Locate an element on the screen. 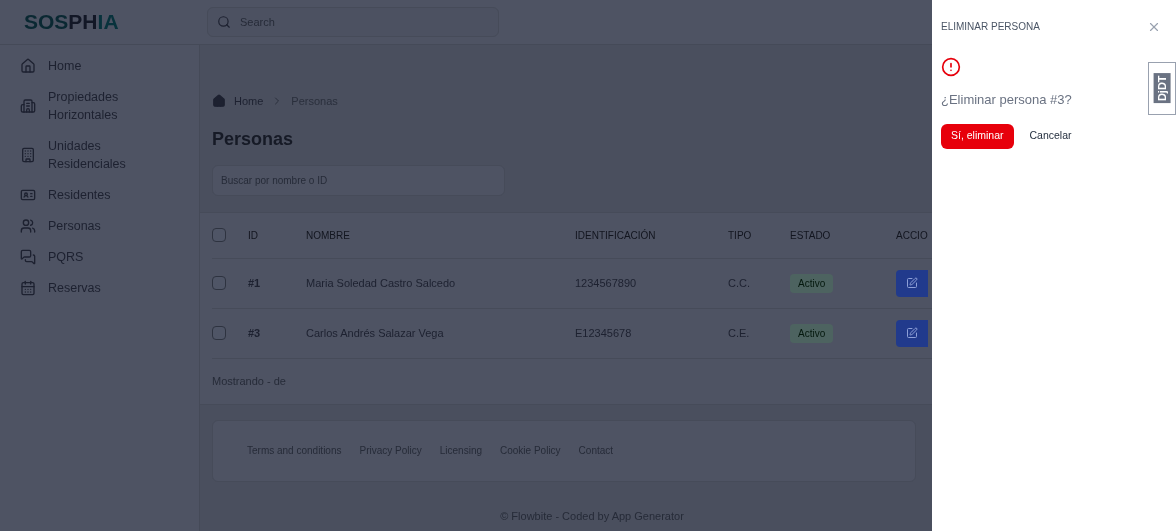 Image resolution: width=1176 pixels, height=531 pixels. column-header: TIPO is located at coordinates (740, 235).